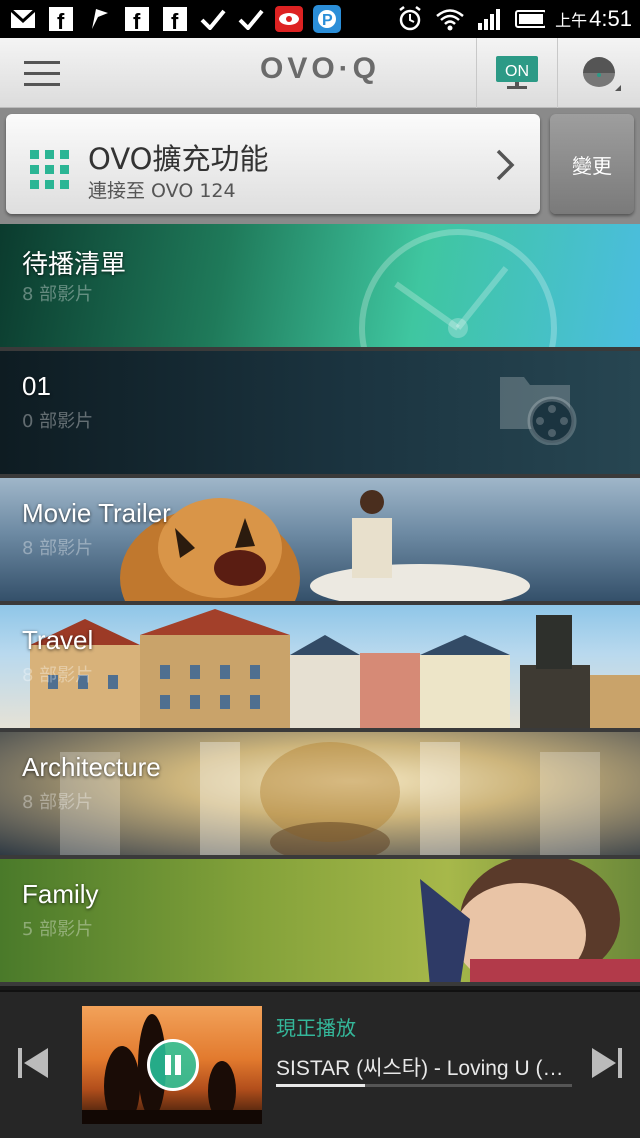 The height and width of the screenshot is (1138, 640). Describe the element at coordinates (320, 287) in the screenshot. I see `playlist-row-watchlater: 待播清單 8 部影片` at that location.